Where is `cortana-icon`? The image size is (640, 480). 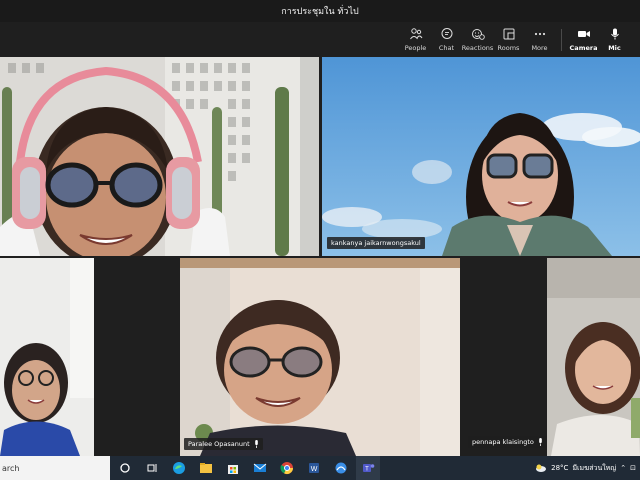 cortana-icon is located at coordinates (125, 468).